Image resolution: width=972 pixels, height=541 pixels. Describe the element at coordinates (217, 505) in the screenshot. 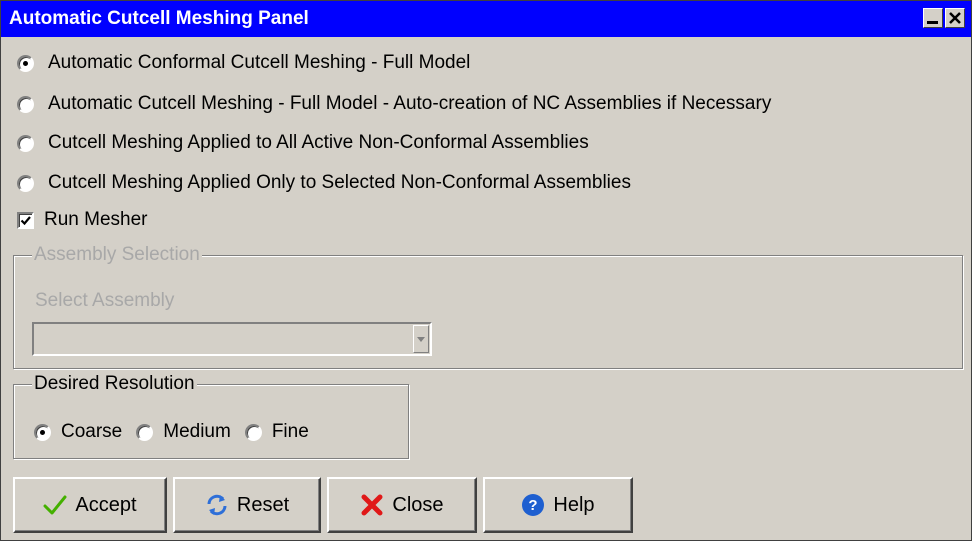

I see `refresh-icon` at that location.